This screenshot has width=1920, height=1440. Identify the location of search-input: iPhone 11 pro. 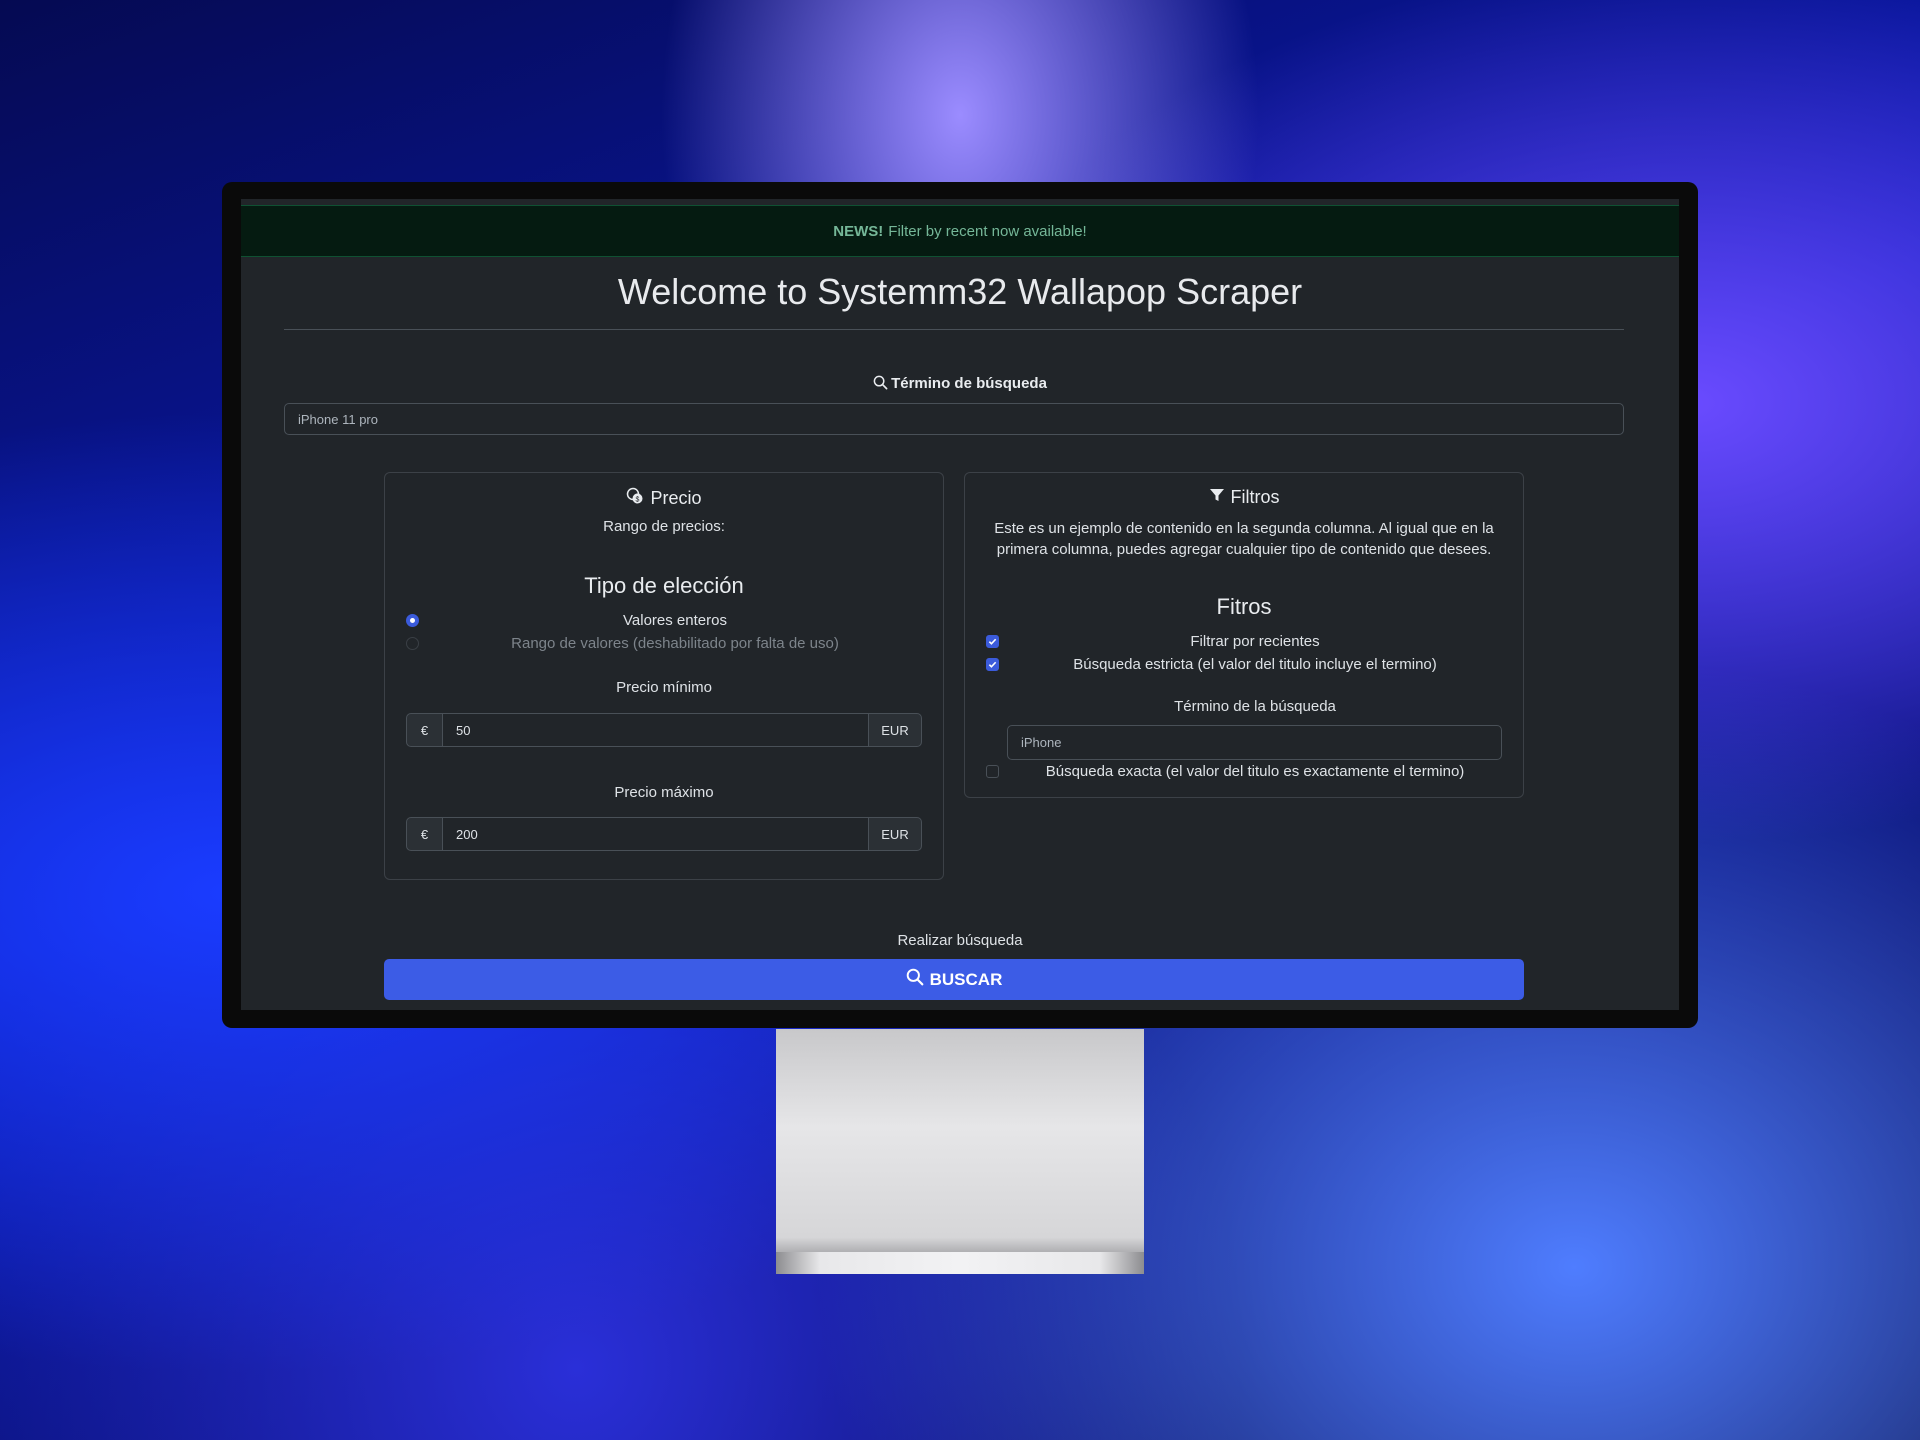
(954, 419).